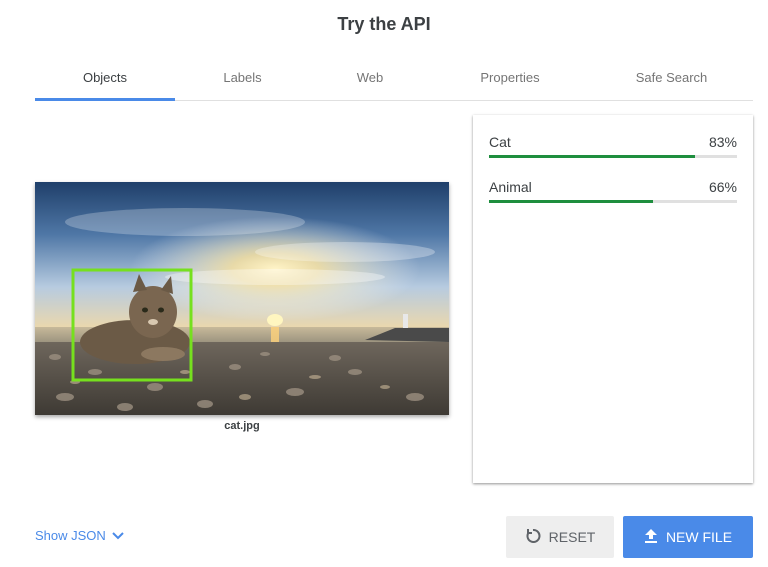  Describe the element at coordinates (510, 187) in the screenshot. I see `result-label: Animal` at that location.